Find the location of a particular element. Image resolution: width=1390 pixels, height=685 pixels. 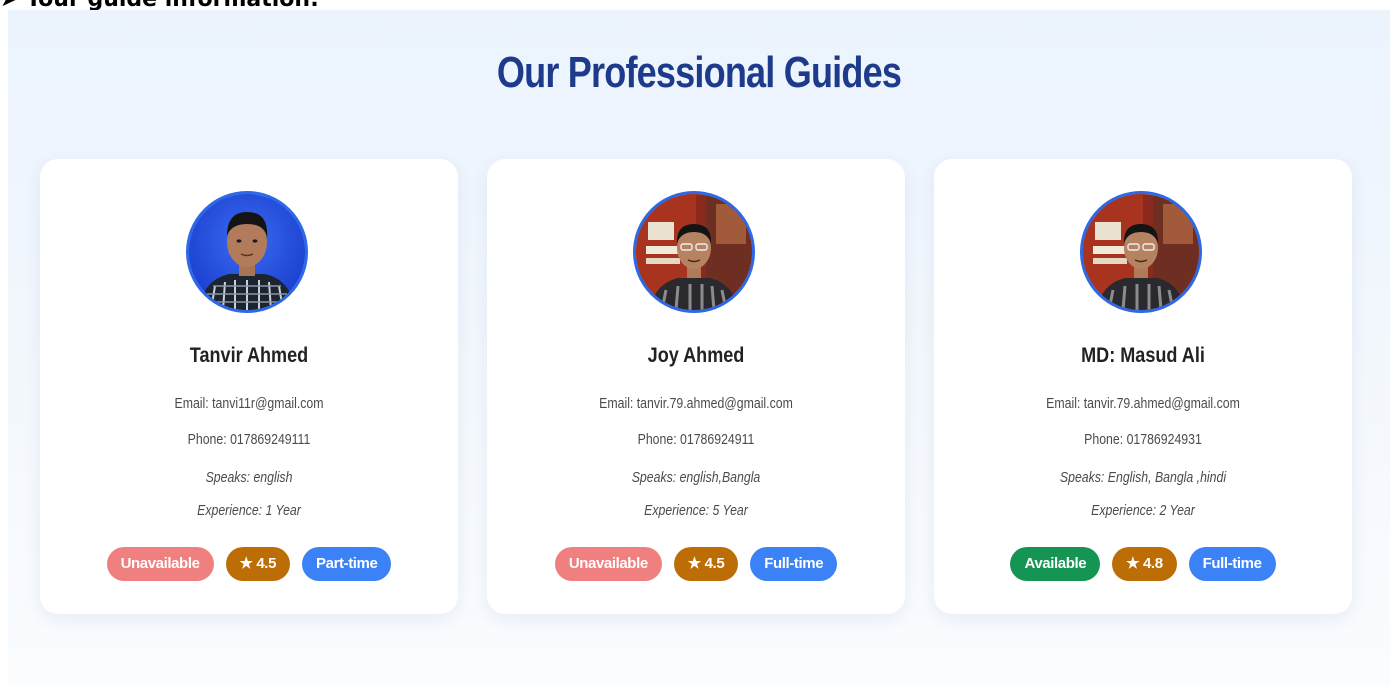

guide-experience: Experience: 5 Year is located at coordinates (696, 510).